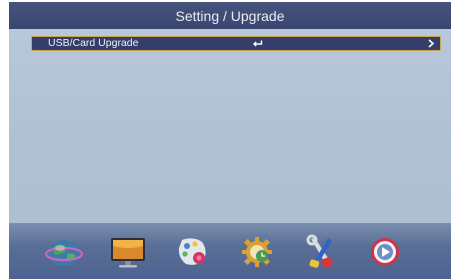  What do you see at coordinates (258, 43) in the screenshot?
I see `enter-icon` at bounding box center [258, 43].